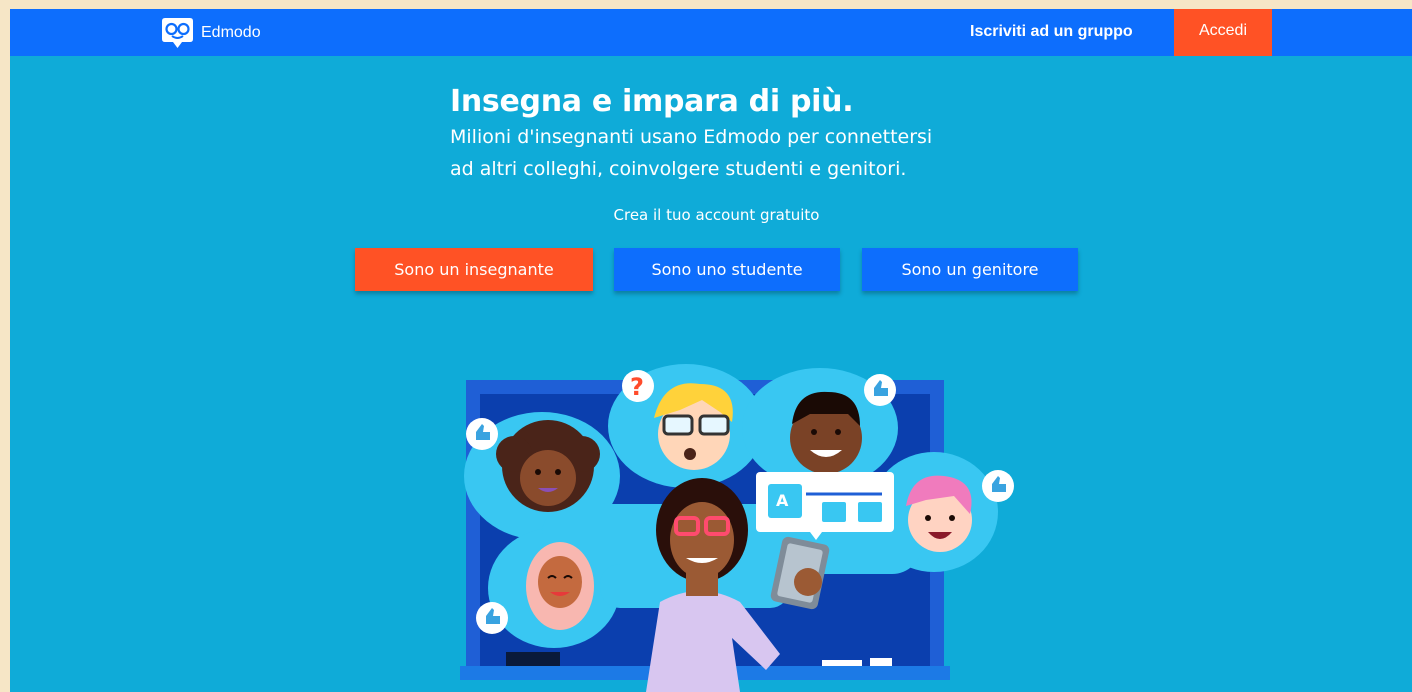 This screenshot has width=1412, height=692. What do you see at coordinates (970, 269) in the screenshot?
I see `parent-signup-button: Sono un genitore` at bounding box center [970, 269].